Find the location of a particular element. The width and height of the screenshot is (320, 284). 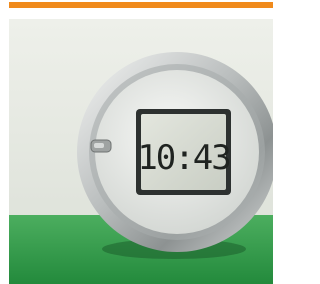

clock-time-display: 10:43 is located at coordinates (183, 158).